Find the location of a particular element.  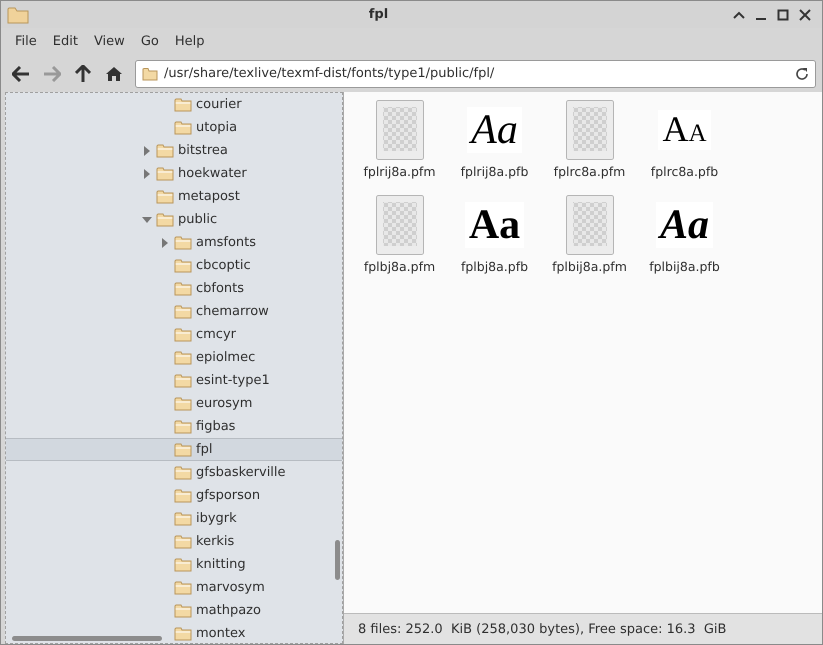

menu-item: Edit is located at coordinates (65, 41).